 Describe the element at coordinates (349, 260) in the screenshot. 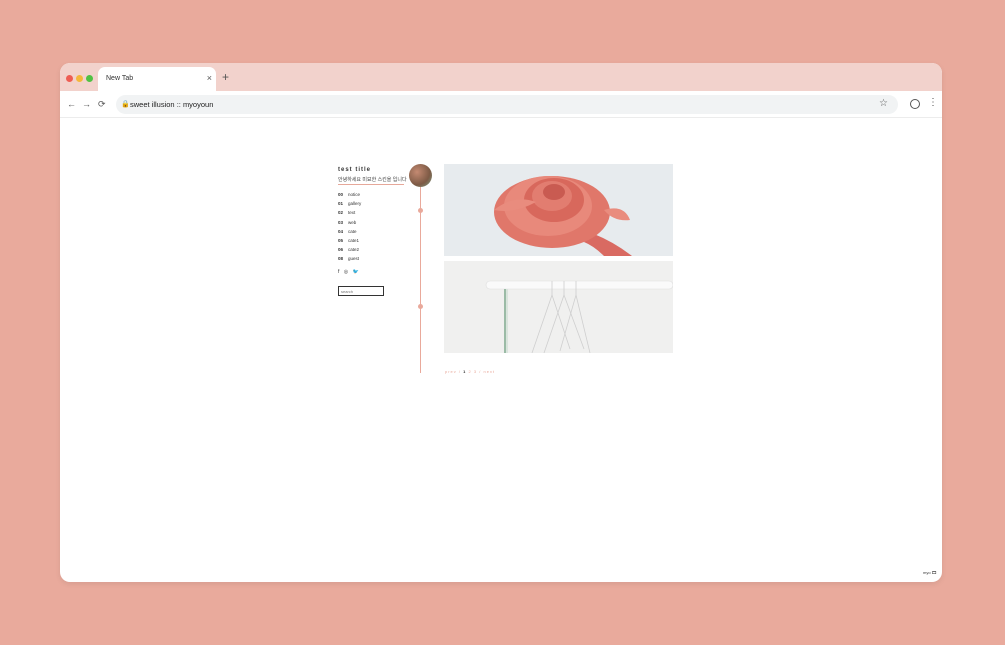

I see `nav-item-guest: 08 guest` at that location.